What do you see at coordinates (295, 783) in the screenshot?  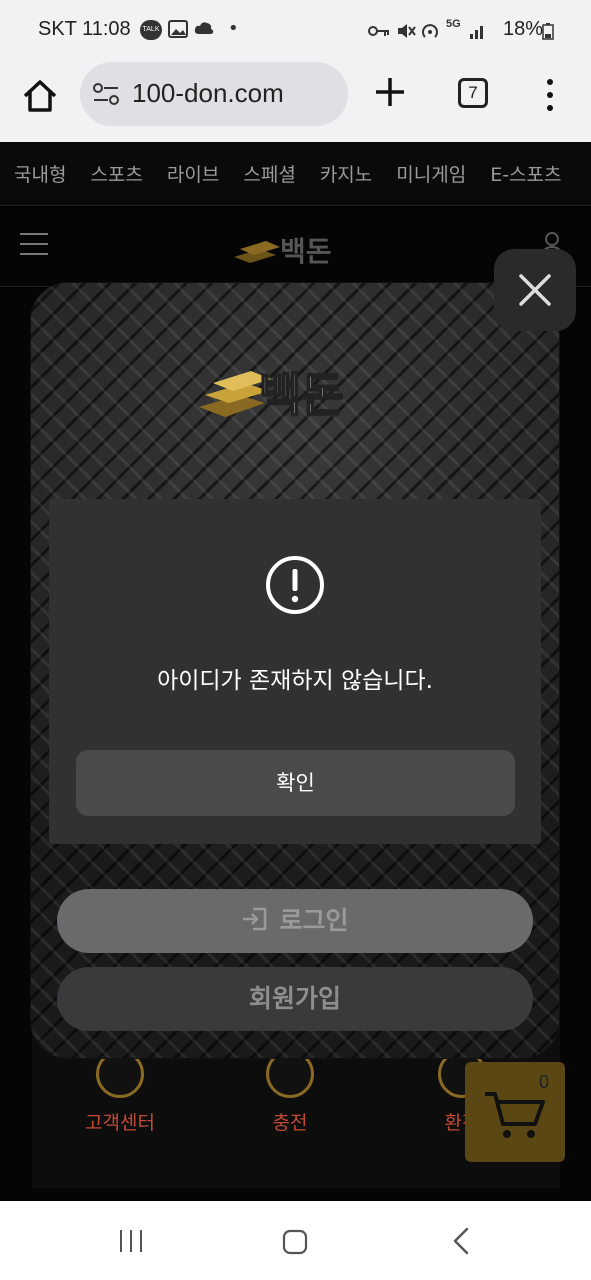 I see `confirm-button: 확인` at bounding box center [295, 783].